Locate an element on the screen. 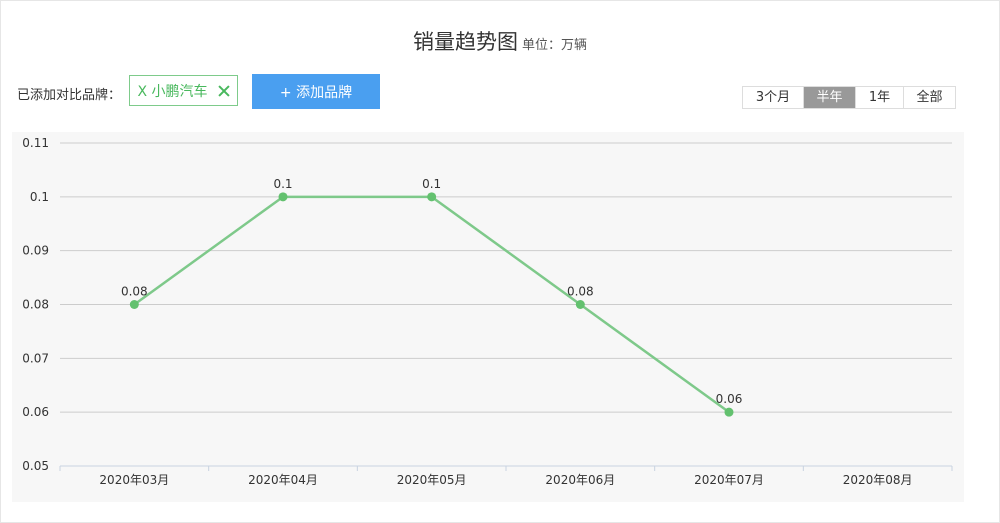 The width and height of the screenshot is (1000, 523). y-tick-label: 0.11 is located at coordinates (35, 143).